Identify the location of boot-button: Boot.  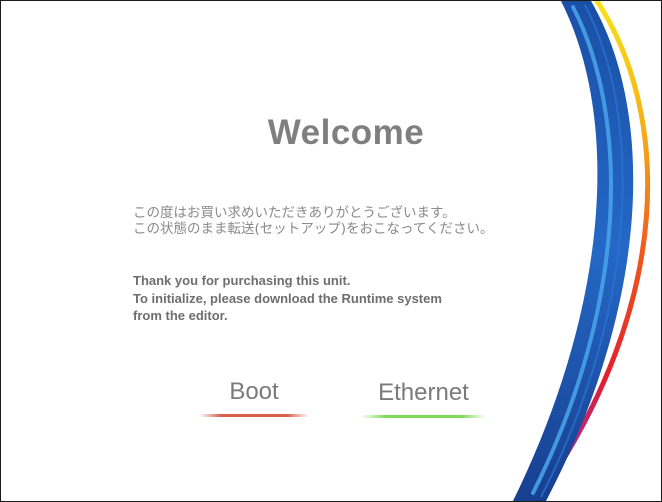
(254, 397).